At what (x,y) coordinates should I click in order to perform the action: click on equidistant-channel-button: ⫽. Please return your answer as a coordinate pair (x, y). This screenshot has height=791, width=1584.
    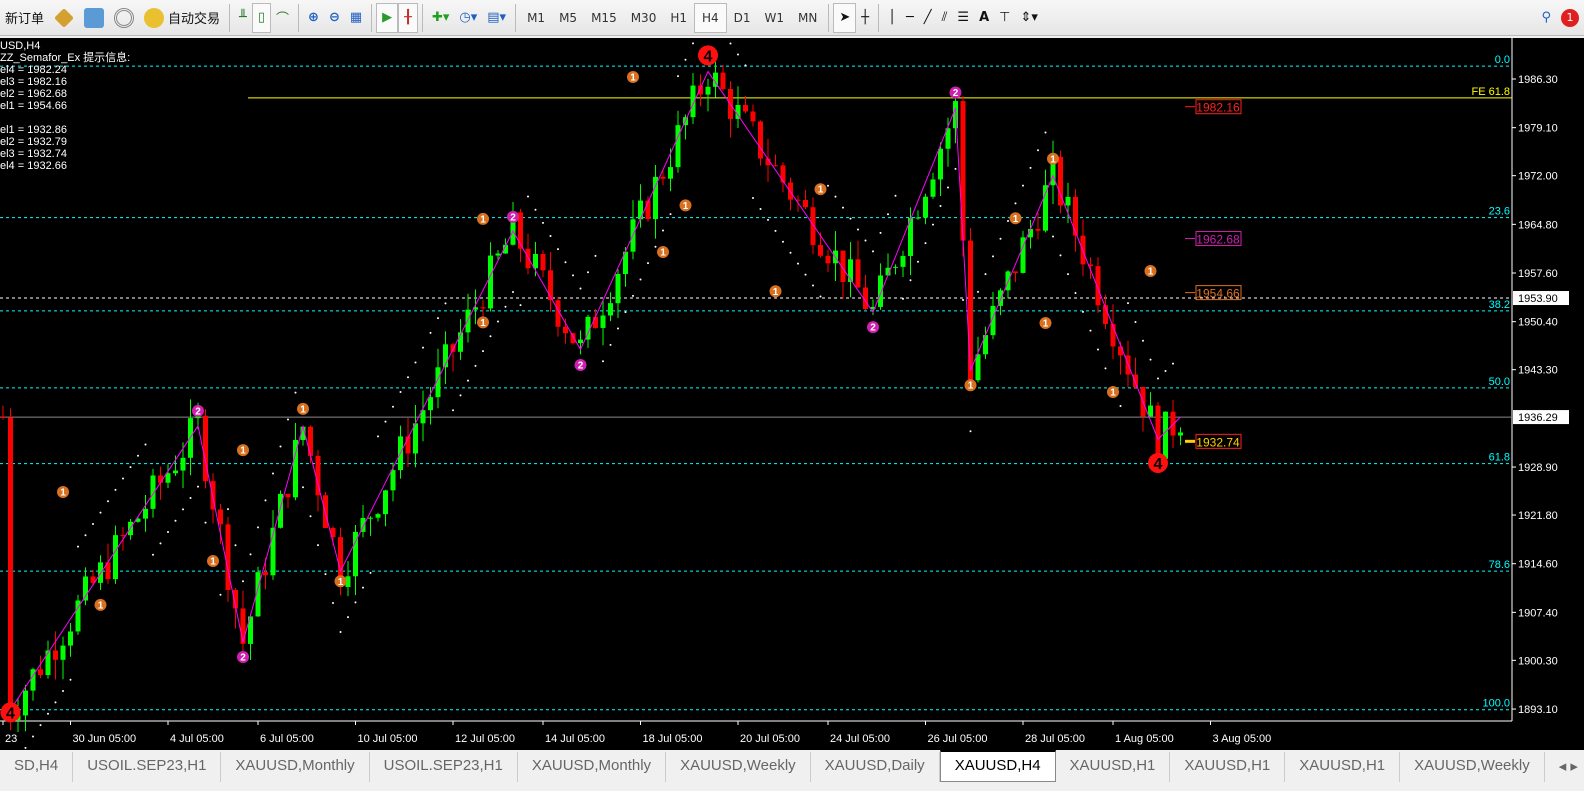
    Looking at the image, I should click on (945, 18).